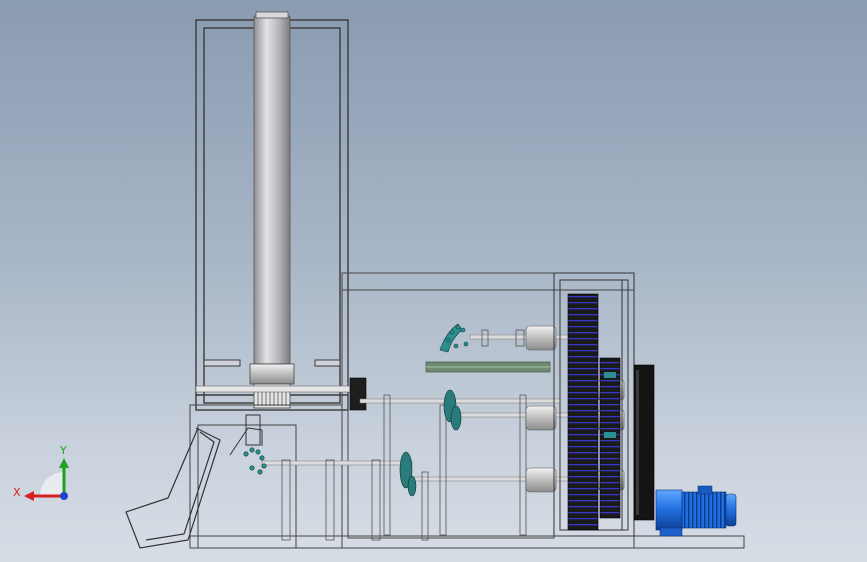  What do you see at coordinates (17, 492) in the screenshot?
I see `x-axis-label: X` at bounding box center [17, 492].